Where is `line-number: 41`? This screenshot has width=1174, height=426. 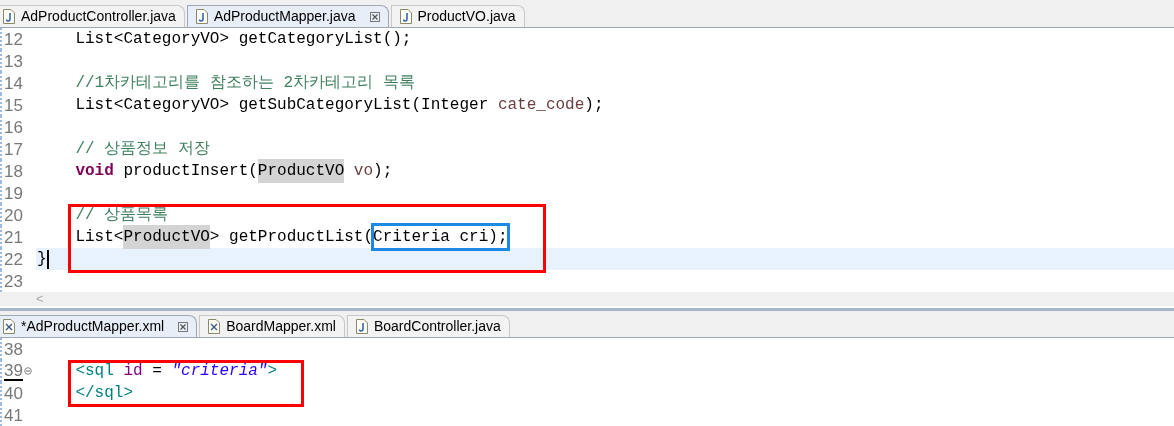 line-number: 41 is located at coordinates (13, 415).